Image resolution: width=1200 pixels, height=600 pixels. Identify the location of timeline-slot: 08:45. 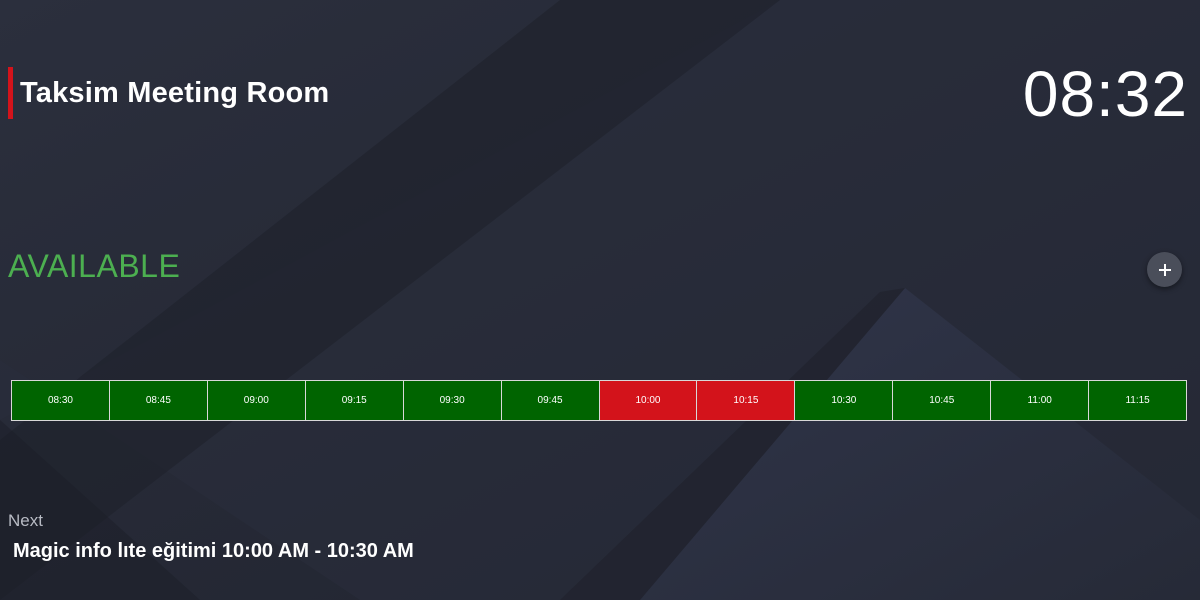
(158, 400).